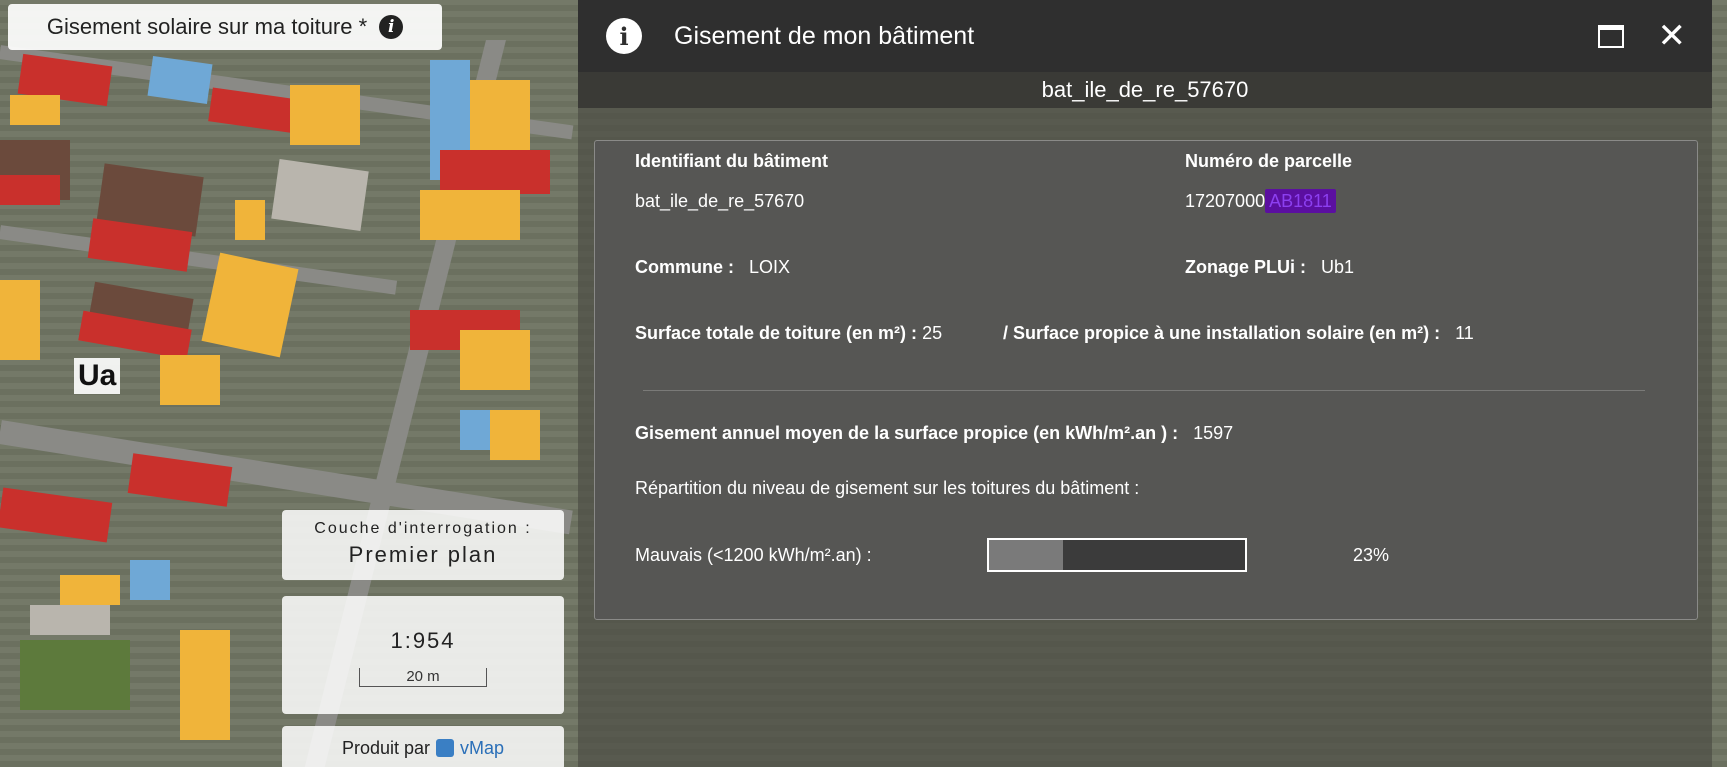 The image size is (1727, 767). I want to click on commune-row: Commune : LOIX, so click(712, 267).